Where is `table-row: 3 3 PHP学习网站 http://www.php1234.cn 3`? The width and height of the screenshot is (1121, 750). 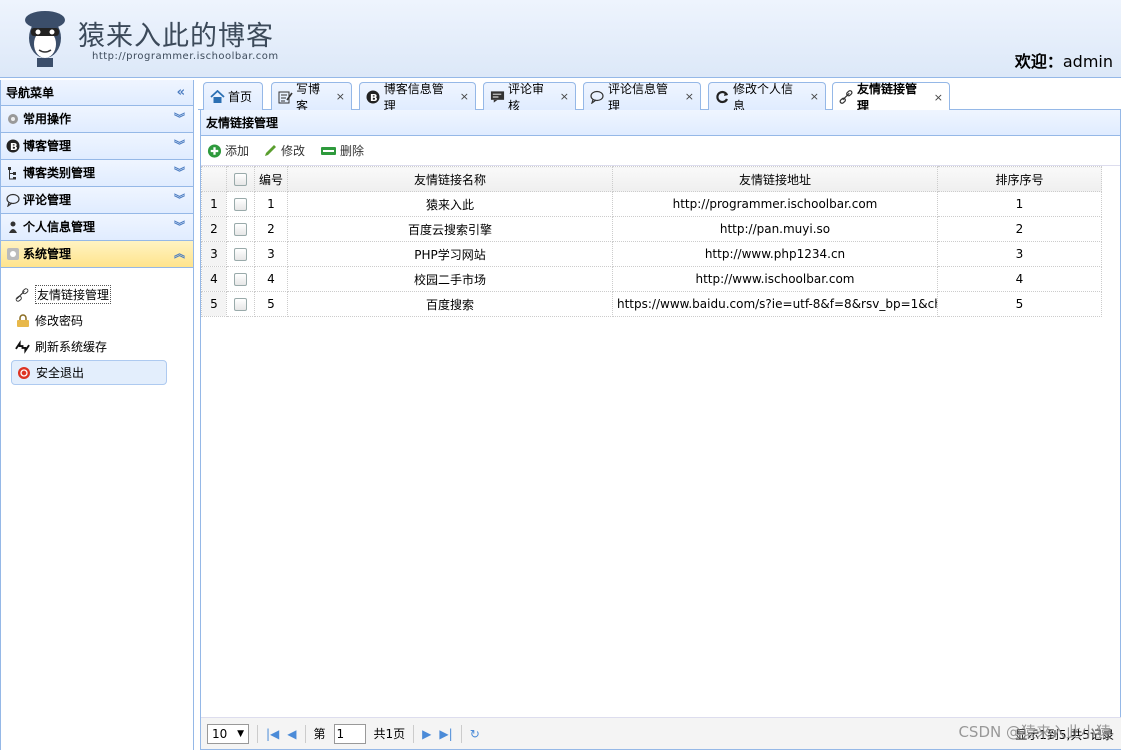 table-row: 3 3 PHP学习网站 http://www.php1234.cn 3 is located at coordinates (651, 254).